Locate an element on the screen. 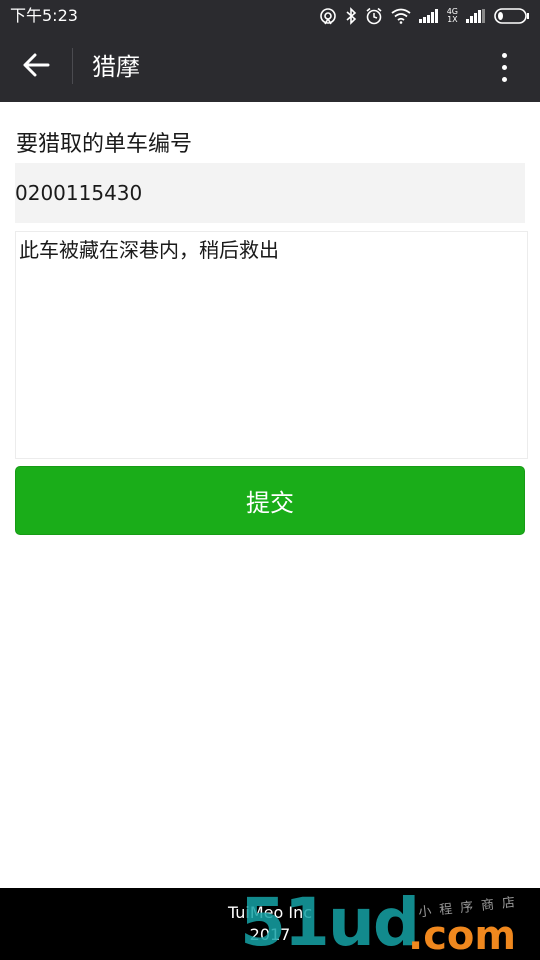  bike-number-label: 要猎取的单车编号 is located at coordinates (104, 144).